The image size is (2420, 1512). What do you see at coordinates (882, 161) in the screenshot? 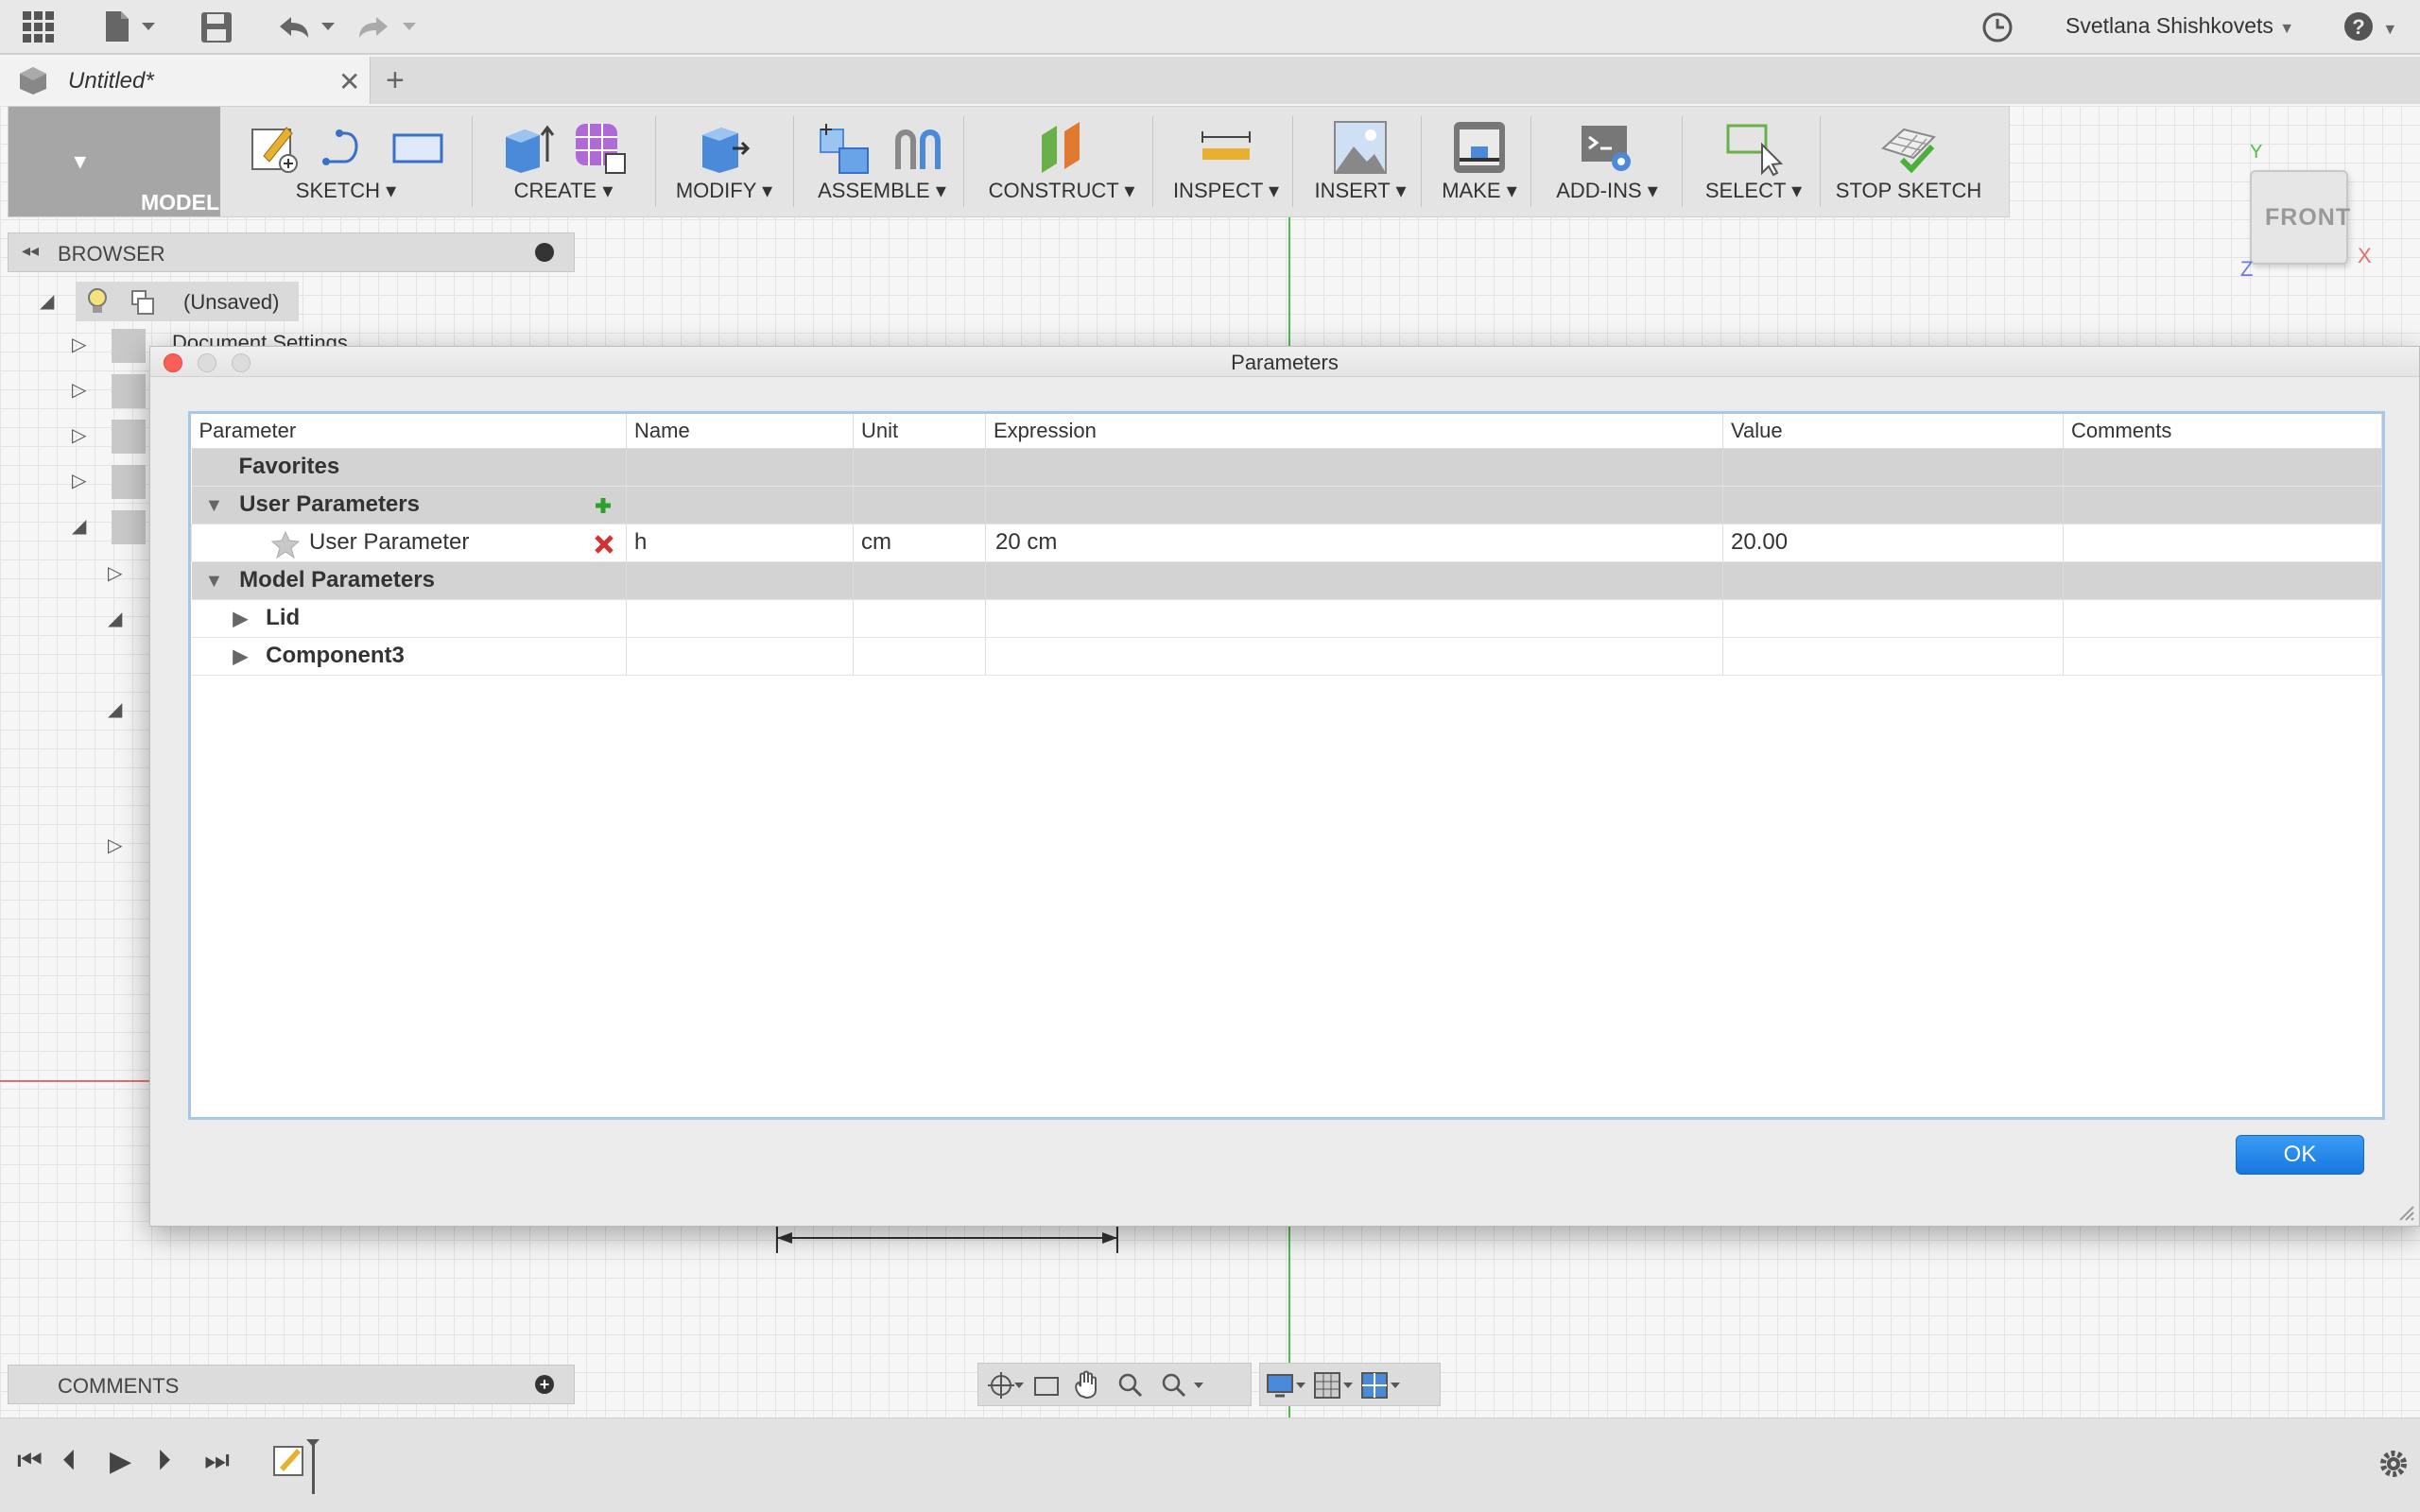
I see `assemble-menu: ASSEMBLE ▾` at bounding box center [882, 161].